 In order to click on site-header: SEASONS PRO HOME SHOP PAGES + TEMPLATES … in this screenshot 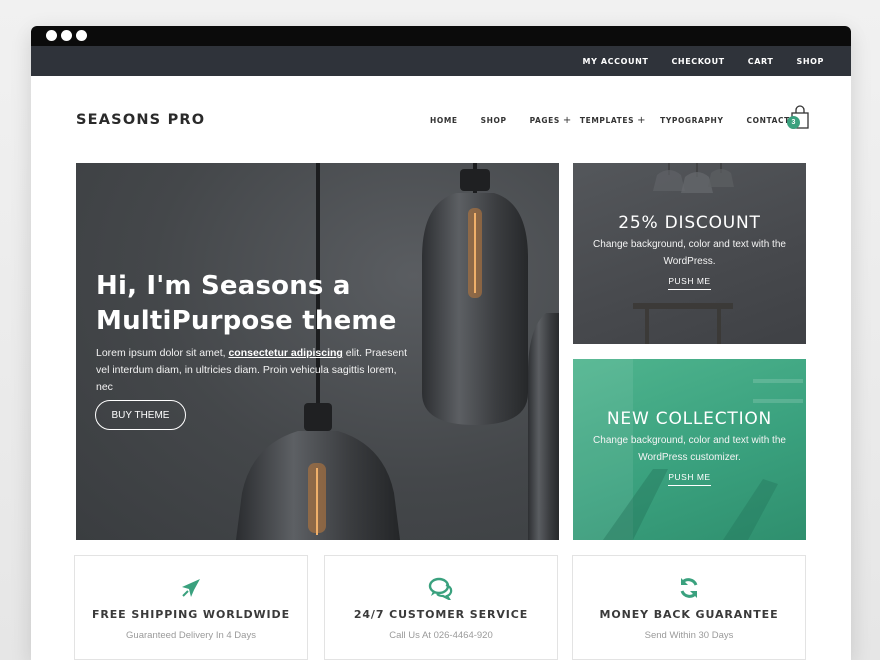, I will do `click(441, 119)`.